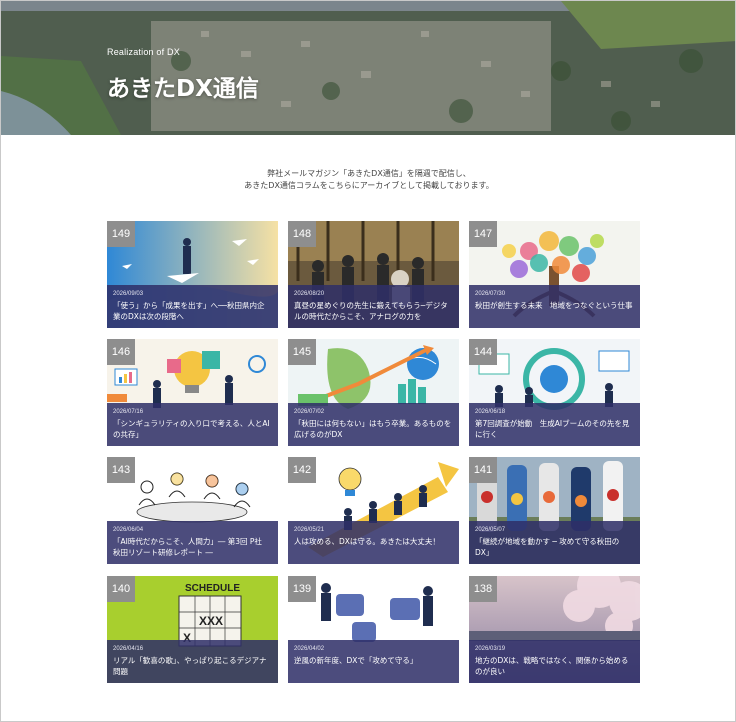 The width and height of the screenshot is (736, 722). Describe the element at coordinates (309, 649) in the screenshot. I see `card-date: 2026/04/02` at that location.